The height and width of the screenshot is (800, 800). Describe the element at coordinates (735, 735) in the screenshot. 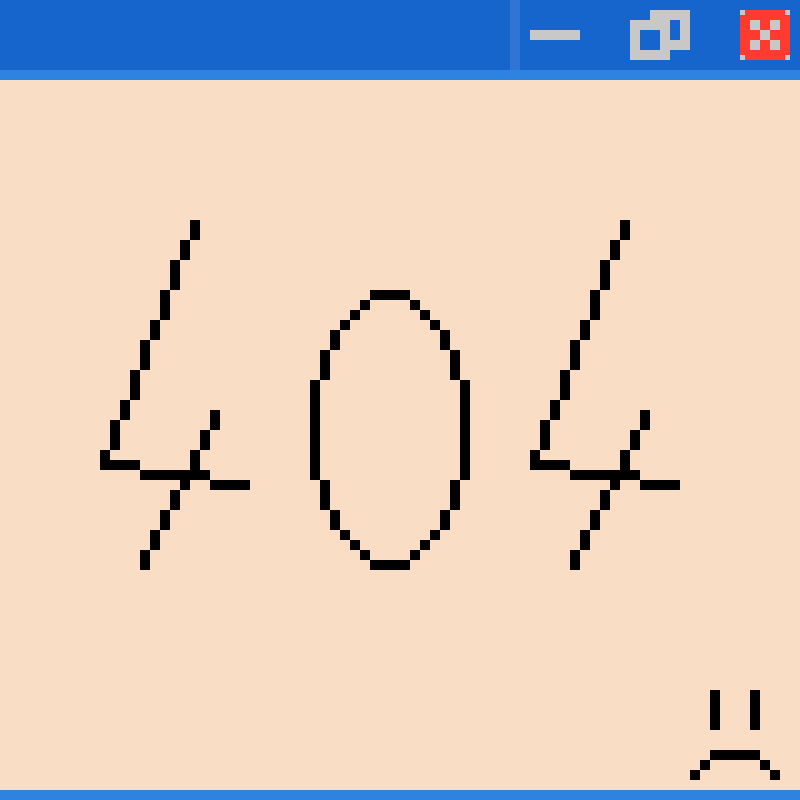

I see `sad-face-icon` at that location.